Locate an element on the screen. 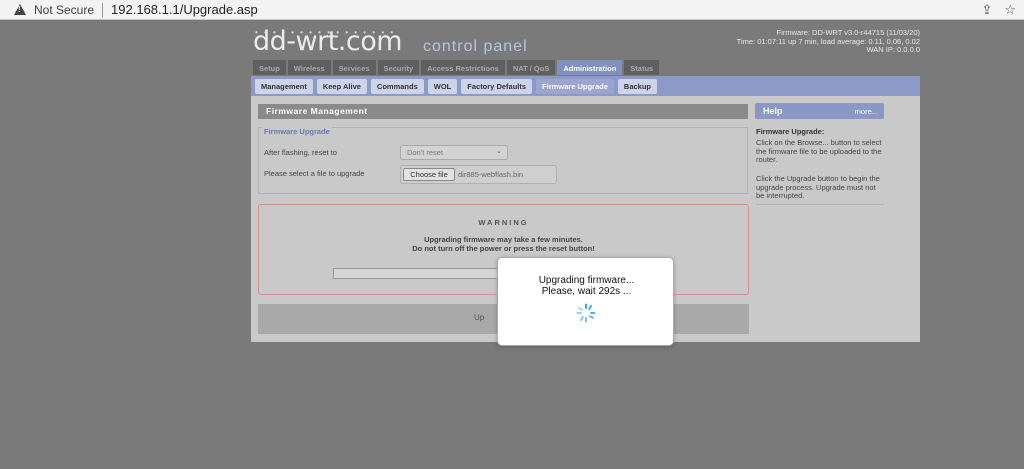 The height and width of the screenshot is (469, 1024). tab-nat-qos: NAT / QoS is located at coordinates (531, 67).